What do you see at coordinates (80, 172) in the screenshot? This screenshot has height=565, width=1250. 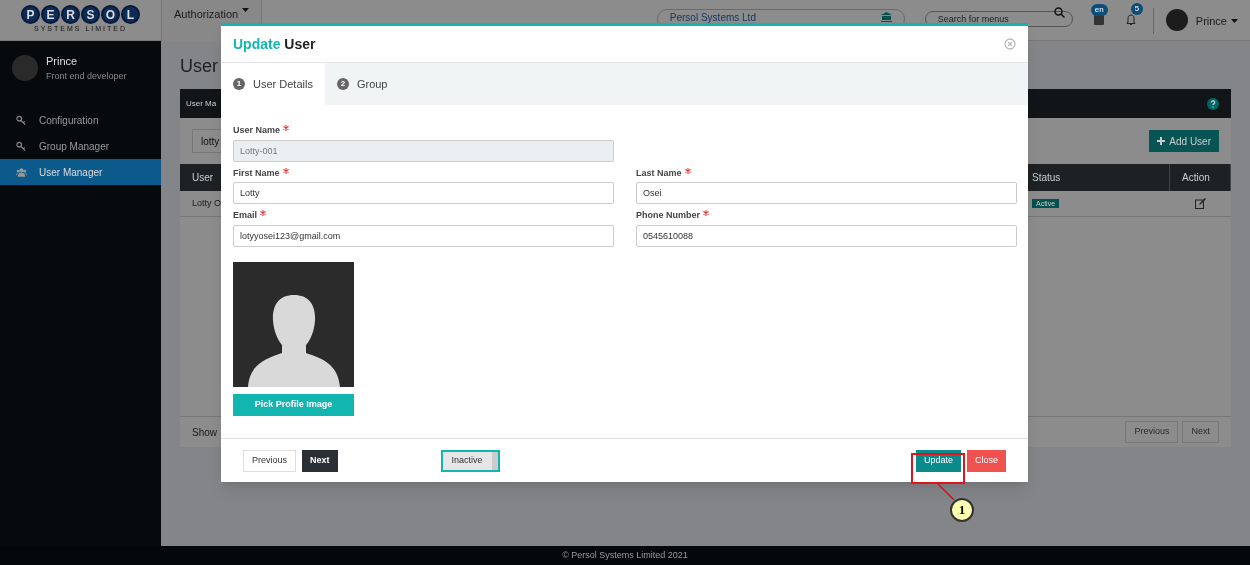 I see `sidebar-item: User Manager` at bounding box center [80, 172].